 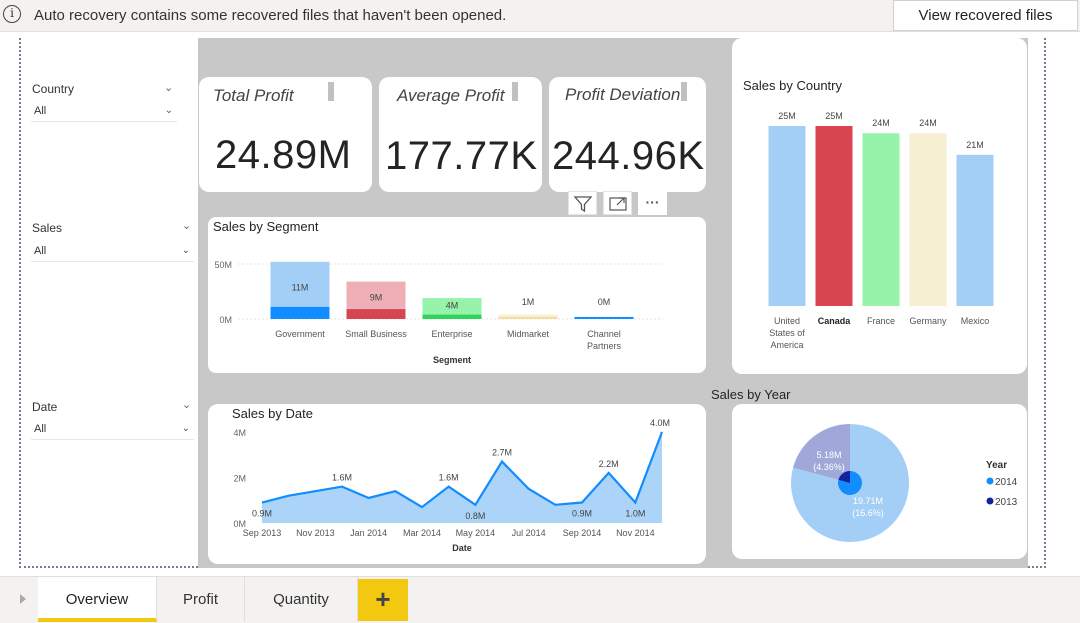 I want to click on x-tick-label: Germany, so click(x=928, y=321).